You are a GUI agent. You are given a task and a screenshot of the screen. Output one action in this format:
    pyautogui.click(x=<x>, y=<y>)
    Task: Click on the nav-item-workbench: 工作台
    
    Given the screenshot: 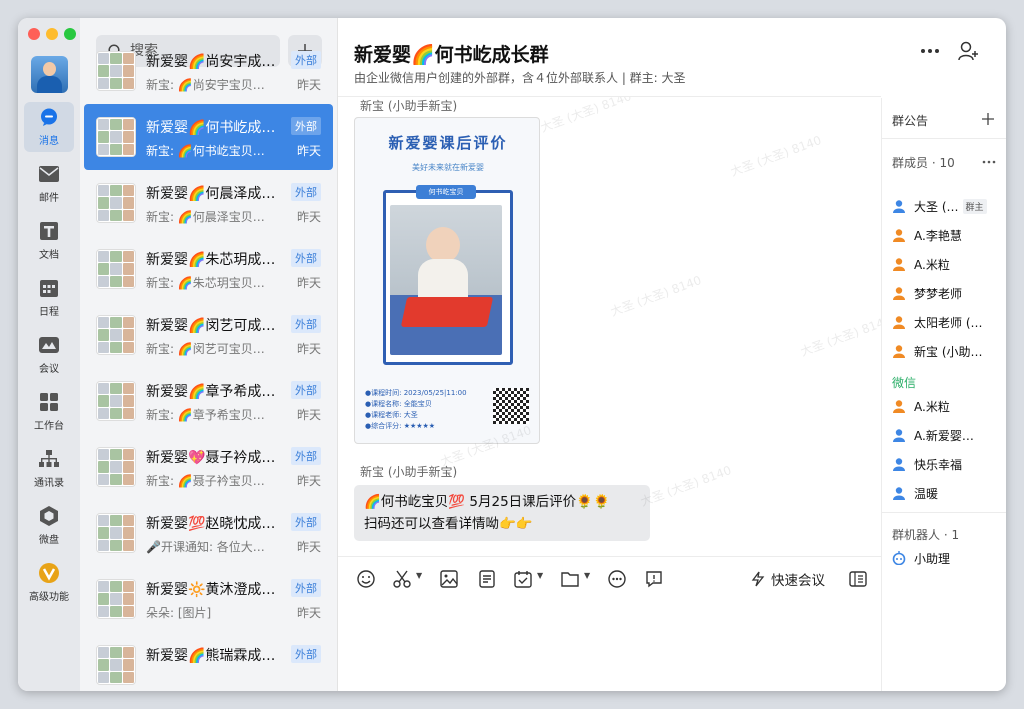 What is the action you would take?
    pyautogui.click(x=49, y=412)
    